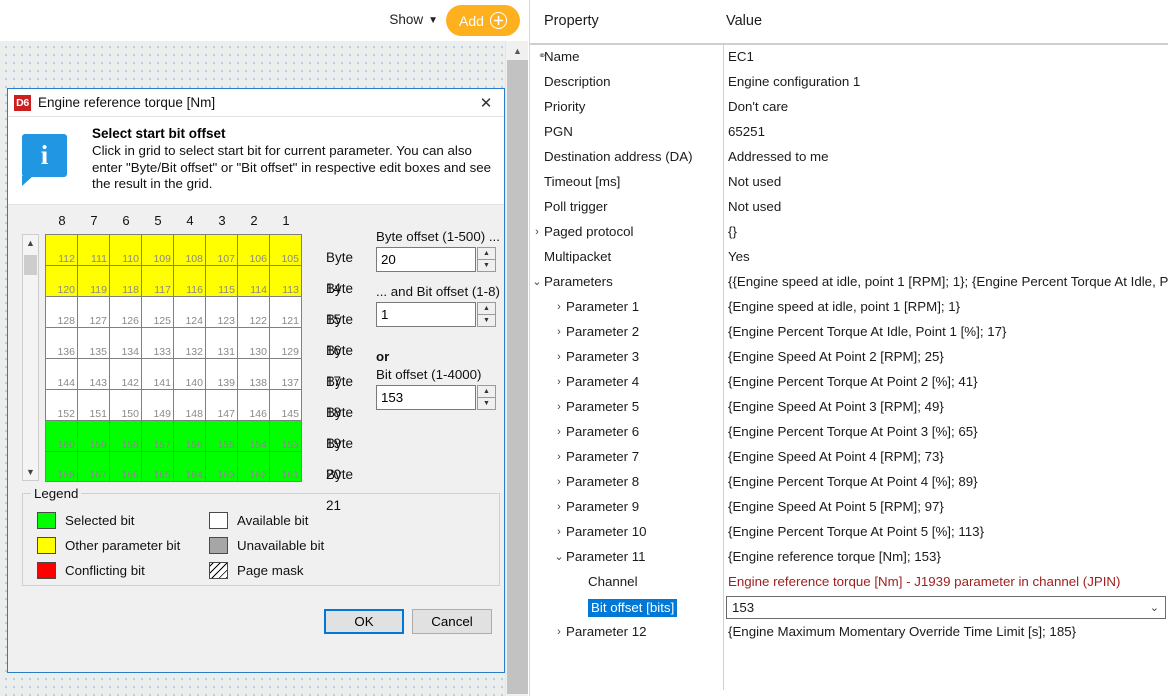 The image size is (1168, 696). I want to click on scrollbar-thumb, so click(517, 377).